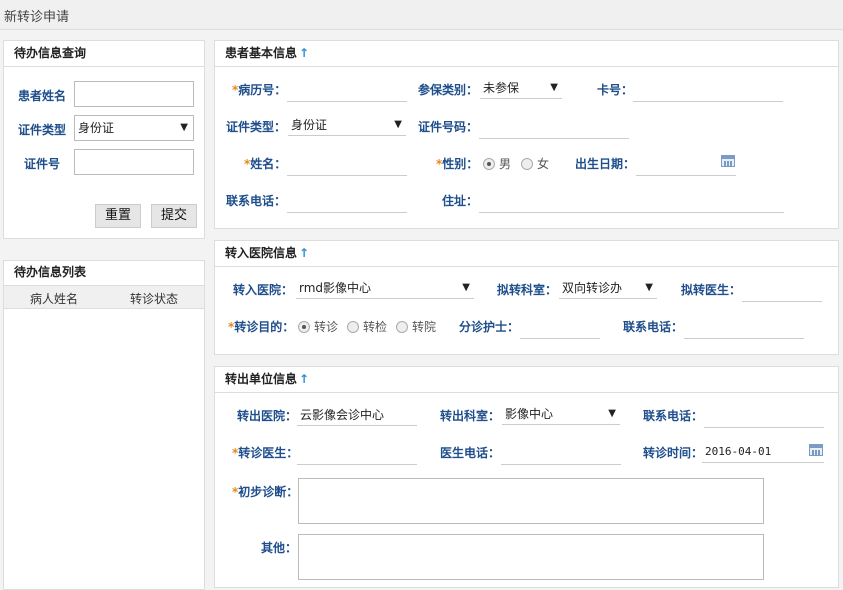  I want to click on purpose-radio-check: 转检, so click(367, 326).